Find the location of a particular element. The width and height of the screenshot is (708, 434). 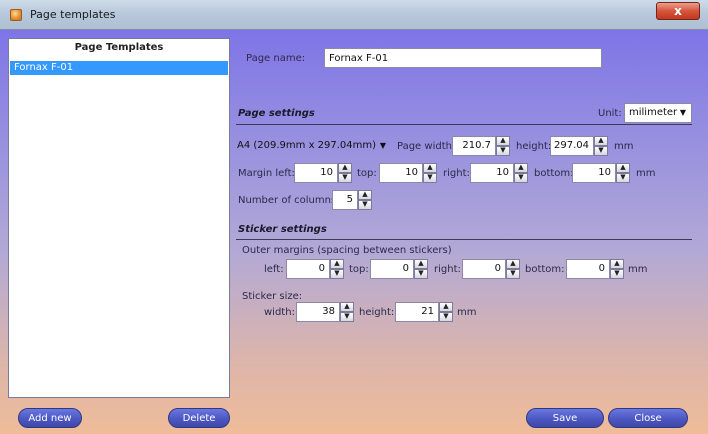

margin-right-label: right: is located at coordinates (456, 173).